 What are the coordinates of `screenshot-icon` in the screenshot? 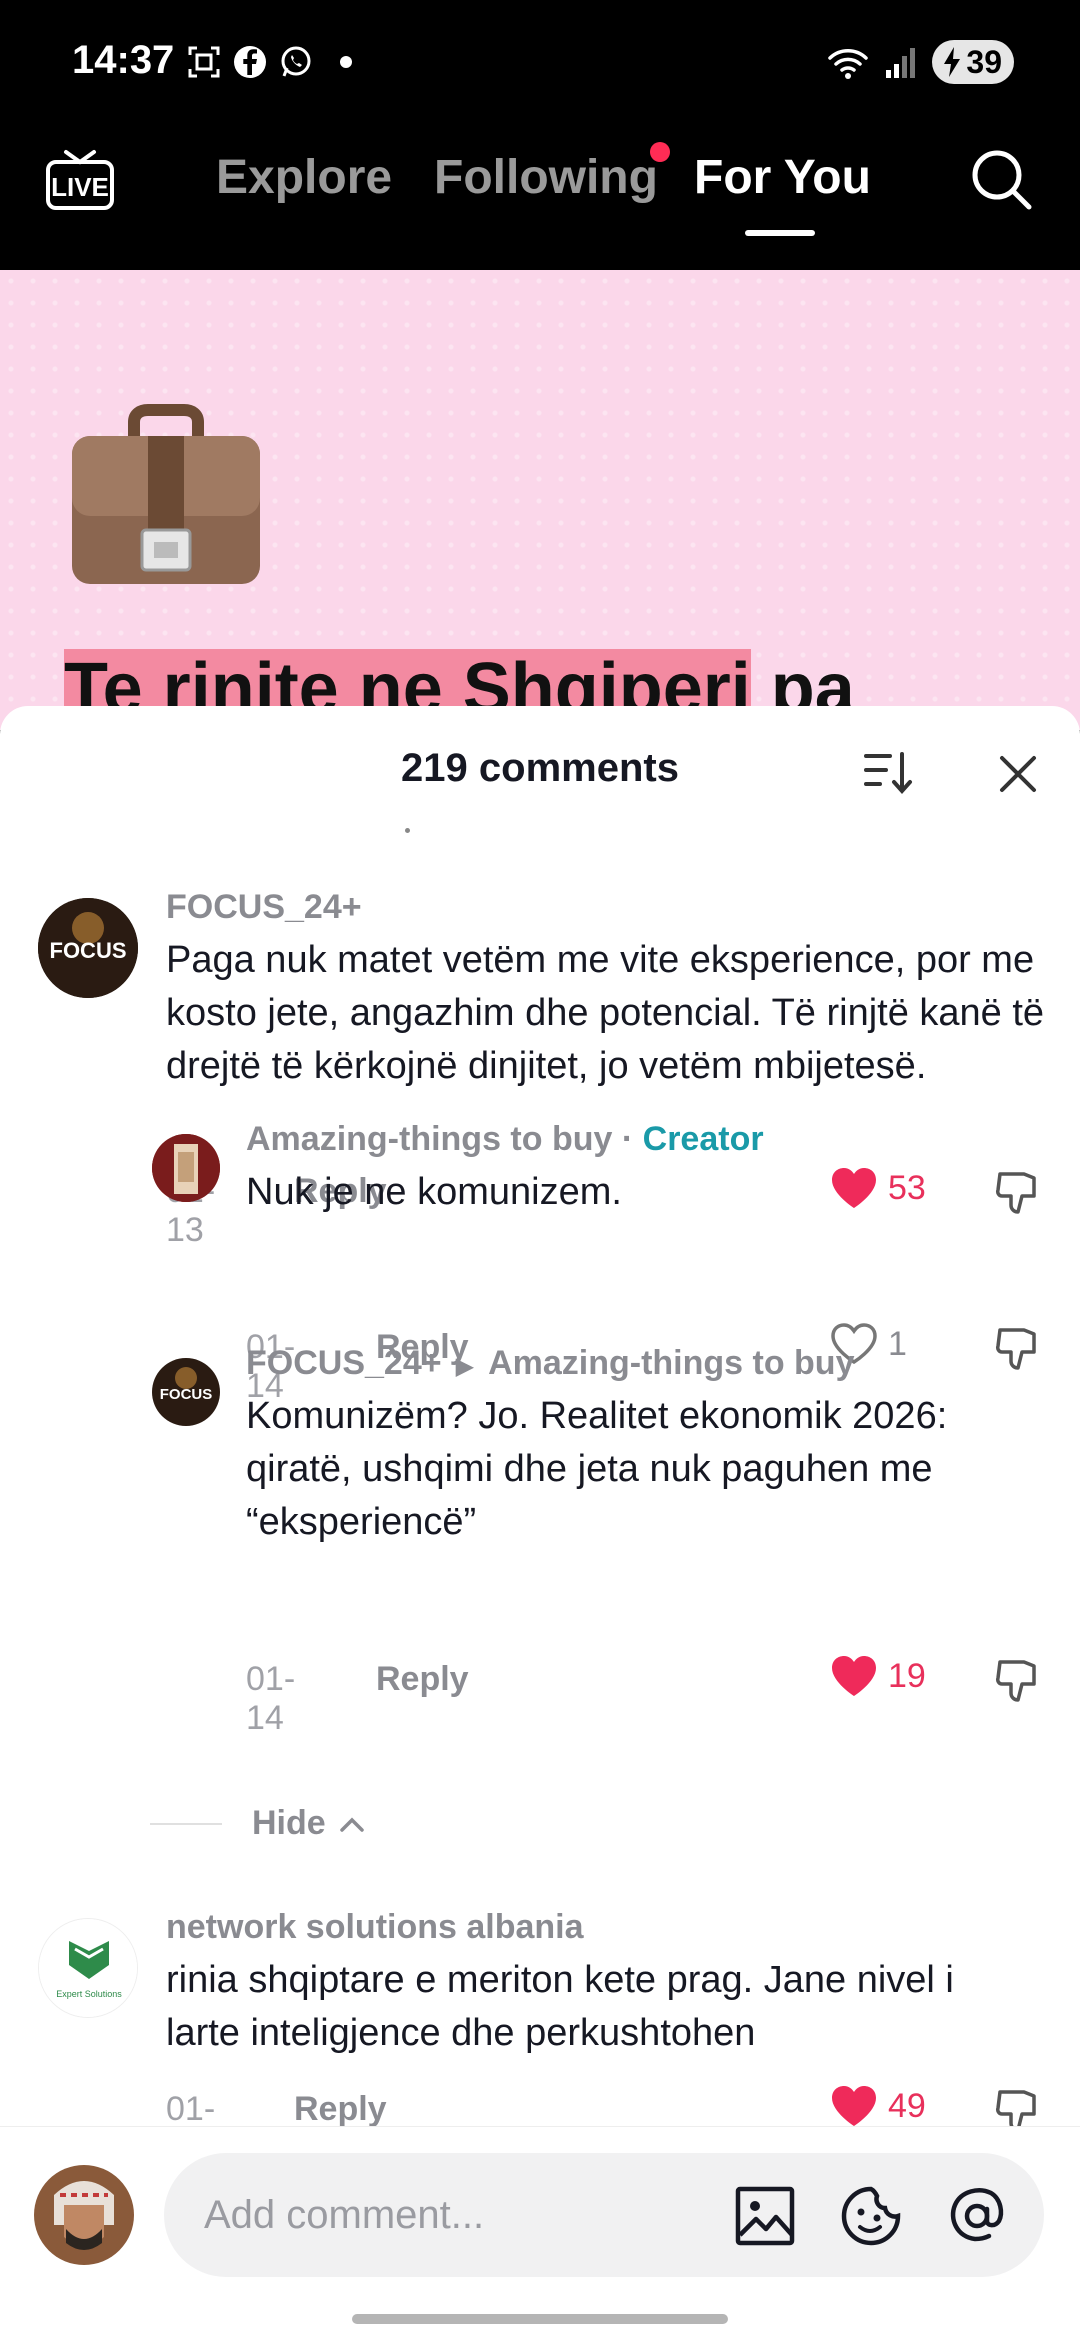 It's located at (204, 62).